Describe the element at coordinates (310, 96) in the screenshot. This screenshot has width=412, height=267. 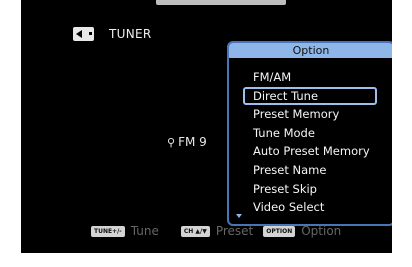
I see `menu-item-direct-tune: Direct Tune` at that location.